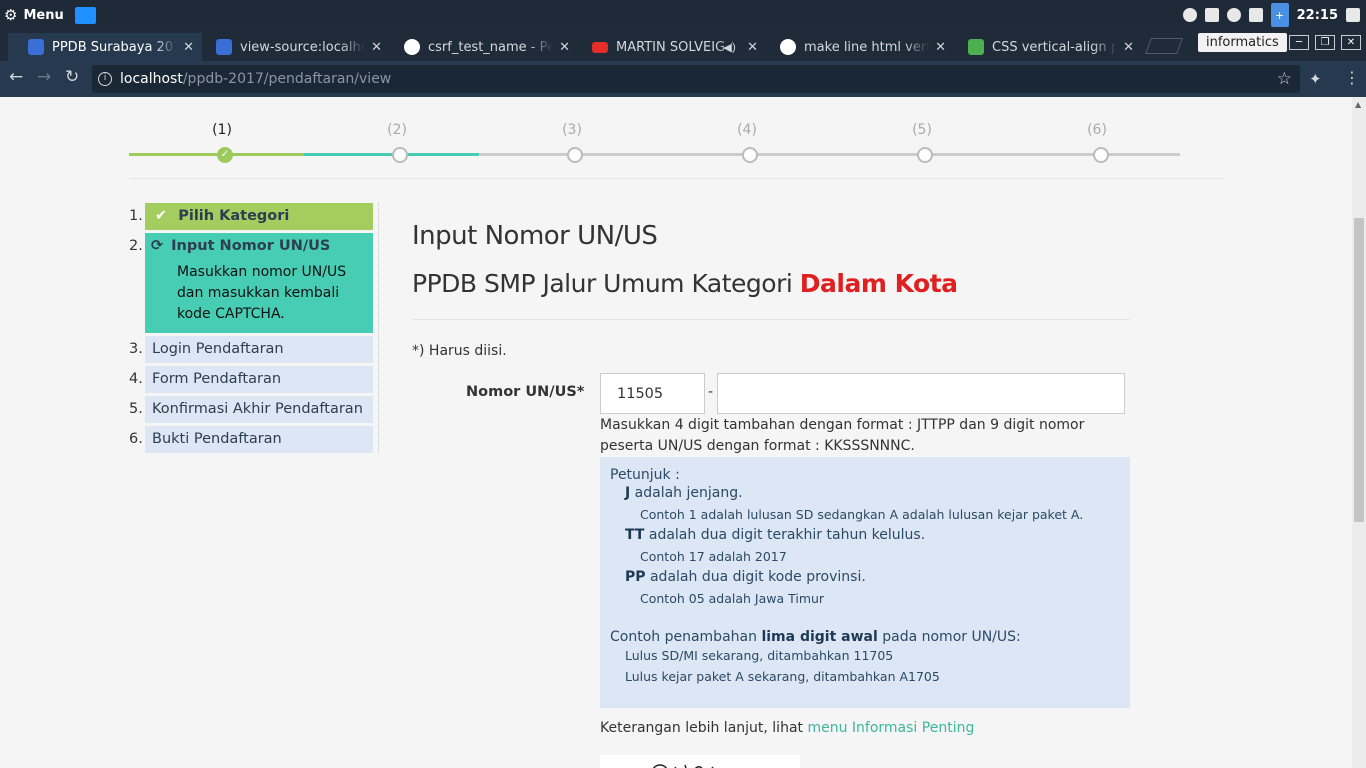 The width and height of the screenshot is (1366, 768). What do you see at coordinates (606, 283) in the screenshot?
I see `subtitle-text: PPDB SMP Jalur Umum Kategori` at bounding box center [606, 283].